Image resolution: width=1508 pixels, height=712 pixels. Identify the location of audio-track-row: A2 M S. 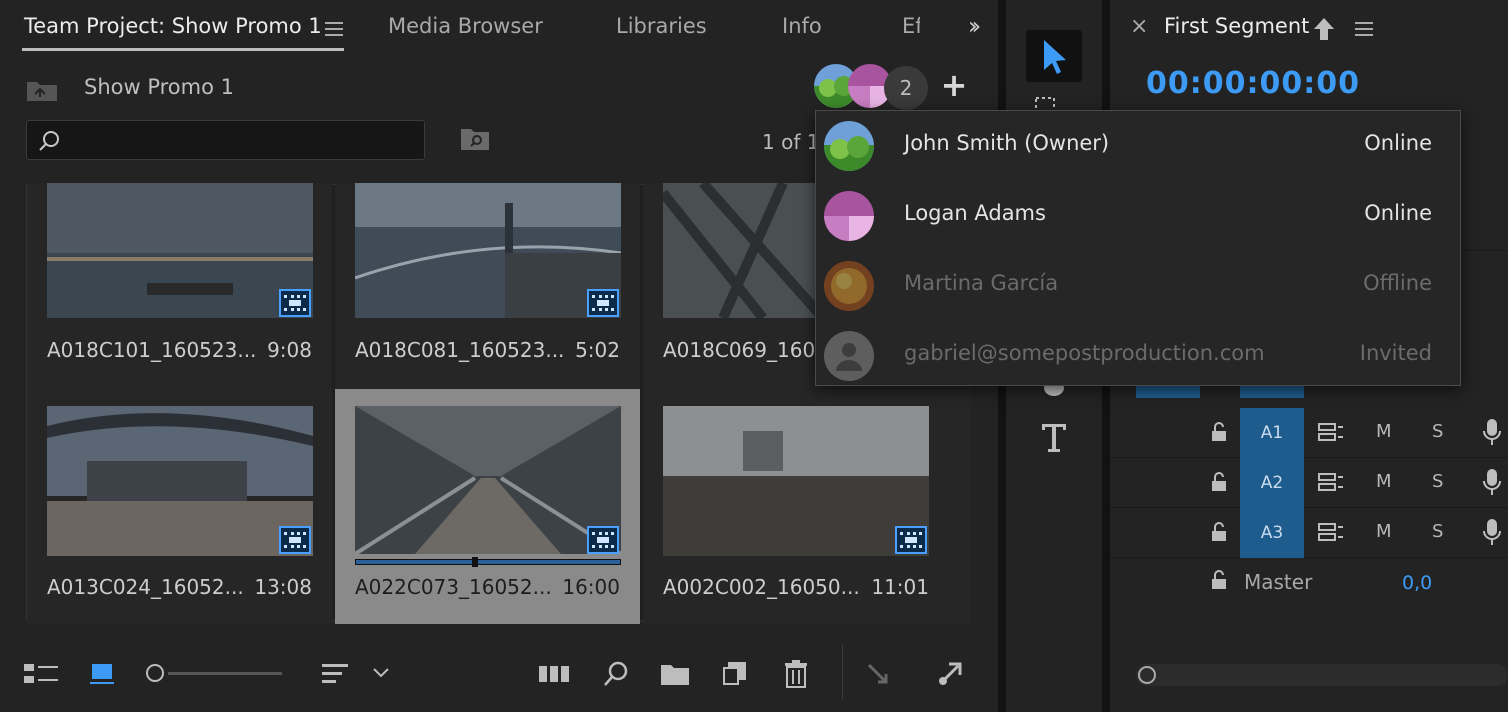
(1309, 483).